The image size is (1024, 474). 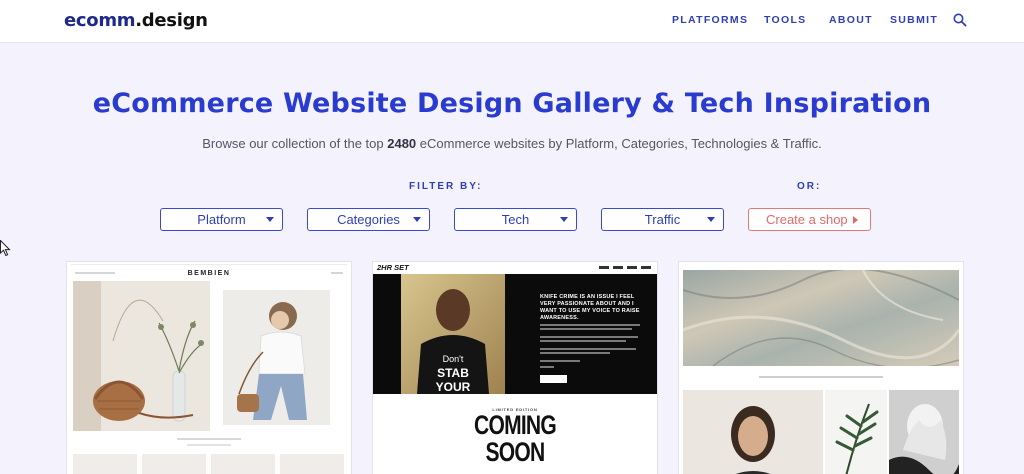 I want to click on plant-photo, so click(x=856, y=432).